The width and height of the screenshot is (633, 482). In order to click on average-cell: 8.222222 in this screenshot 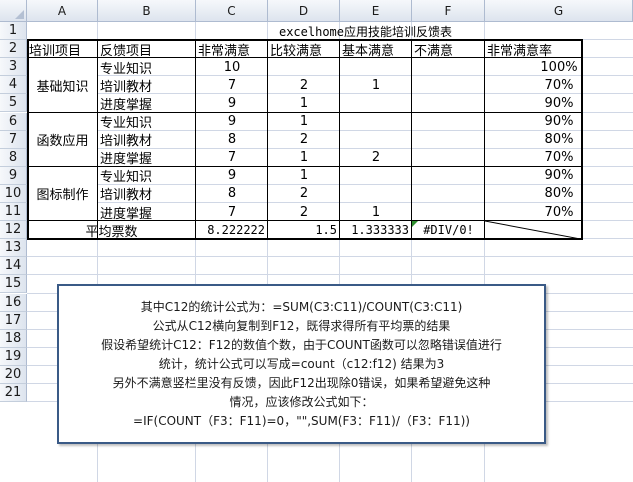, I will do `click(232, 230)`.